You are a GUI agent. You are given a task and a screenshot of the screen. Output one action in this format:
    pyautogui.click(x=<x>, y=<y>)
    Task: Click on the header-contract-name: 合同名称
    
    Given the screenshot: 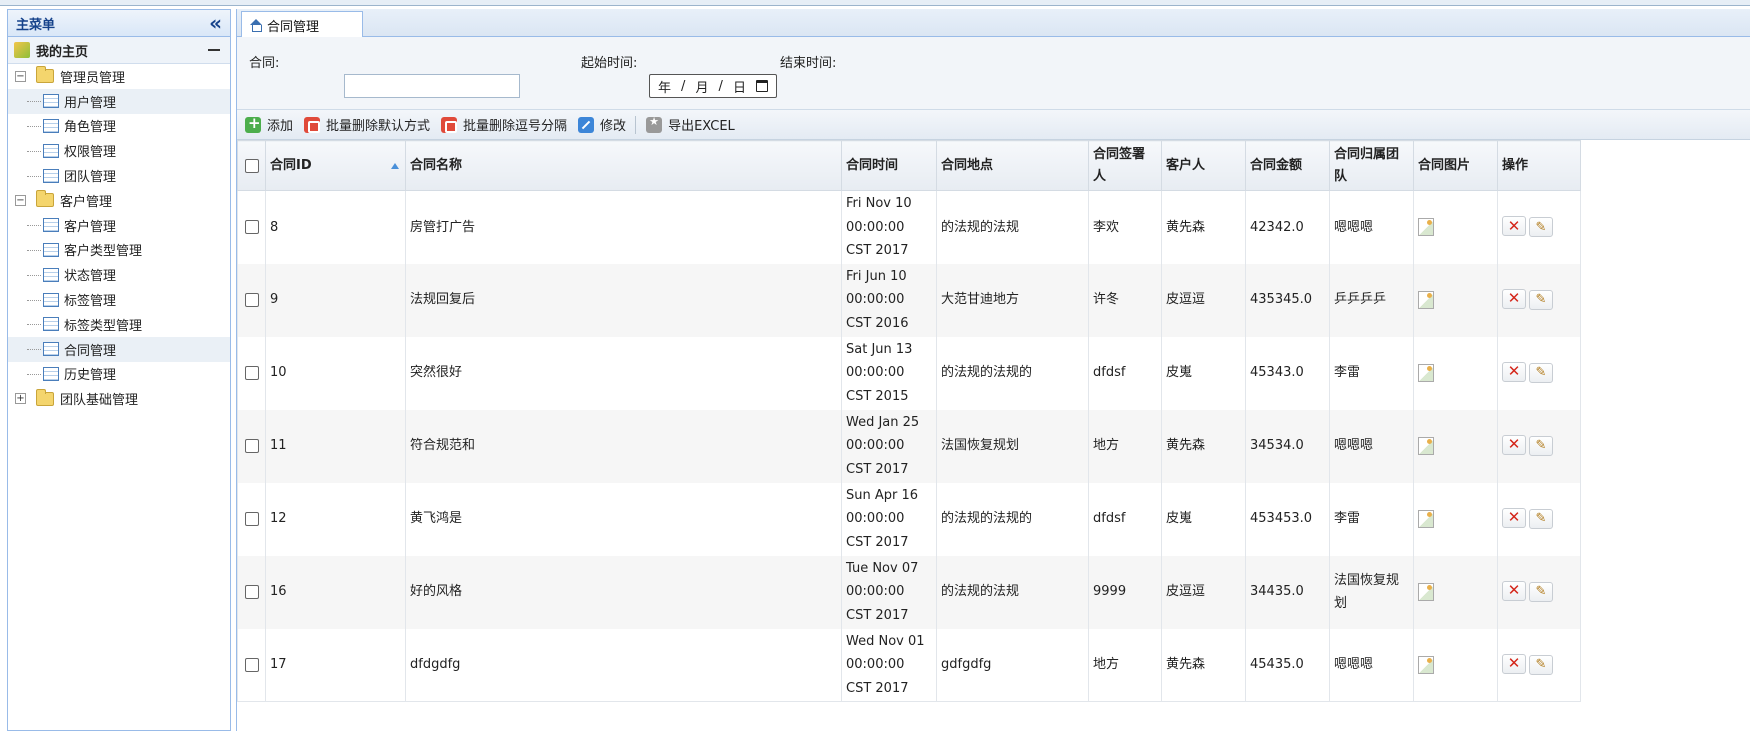 What is the action you would take?
    pyautogui.click(x=623, y=165)
    